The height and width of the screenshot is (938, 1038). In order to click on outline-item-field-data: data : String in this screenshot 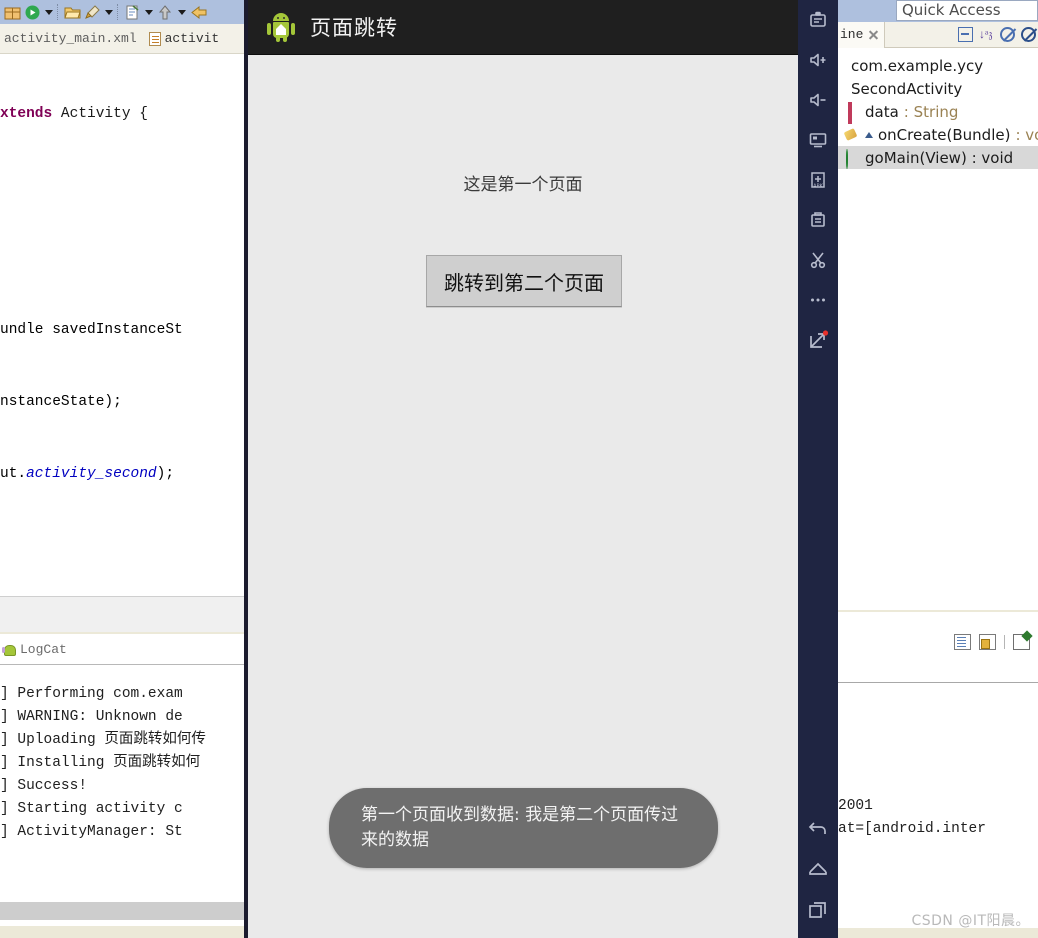, I will do `click(938, 112)`.